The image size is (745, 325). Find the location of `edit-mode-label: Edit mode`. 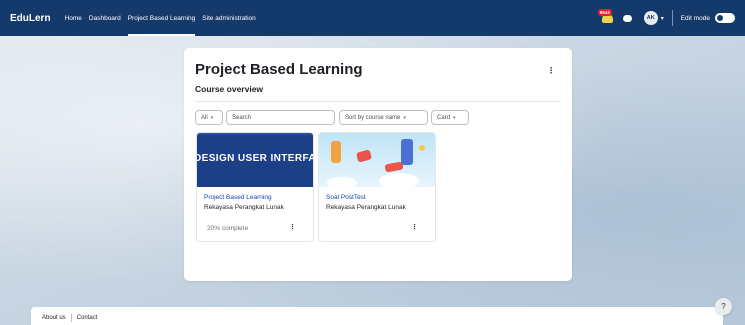

edit-mode-label: Edit mode is located at coordinates (695, 18).